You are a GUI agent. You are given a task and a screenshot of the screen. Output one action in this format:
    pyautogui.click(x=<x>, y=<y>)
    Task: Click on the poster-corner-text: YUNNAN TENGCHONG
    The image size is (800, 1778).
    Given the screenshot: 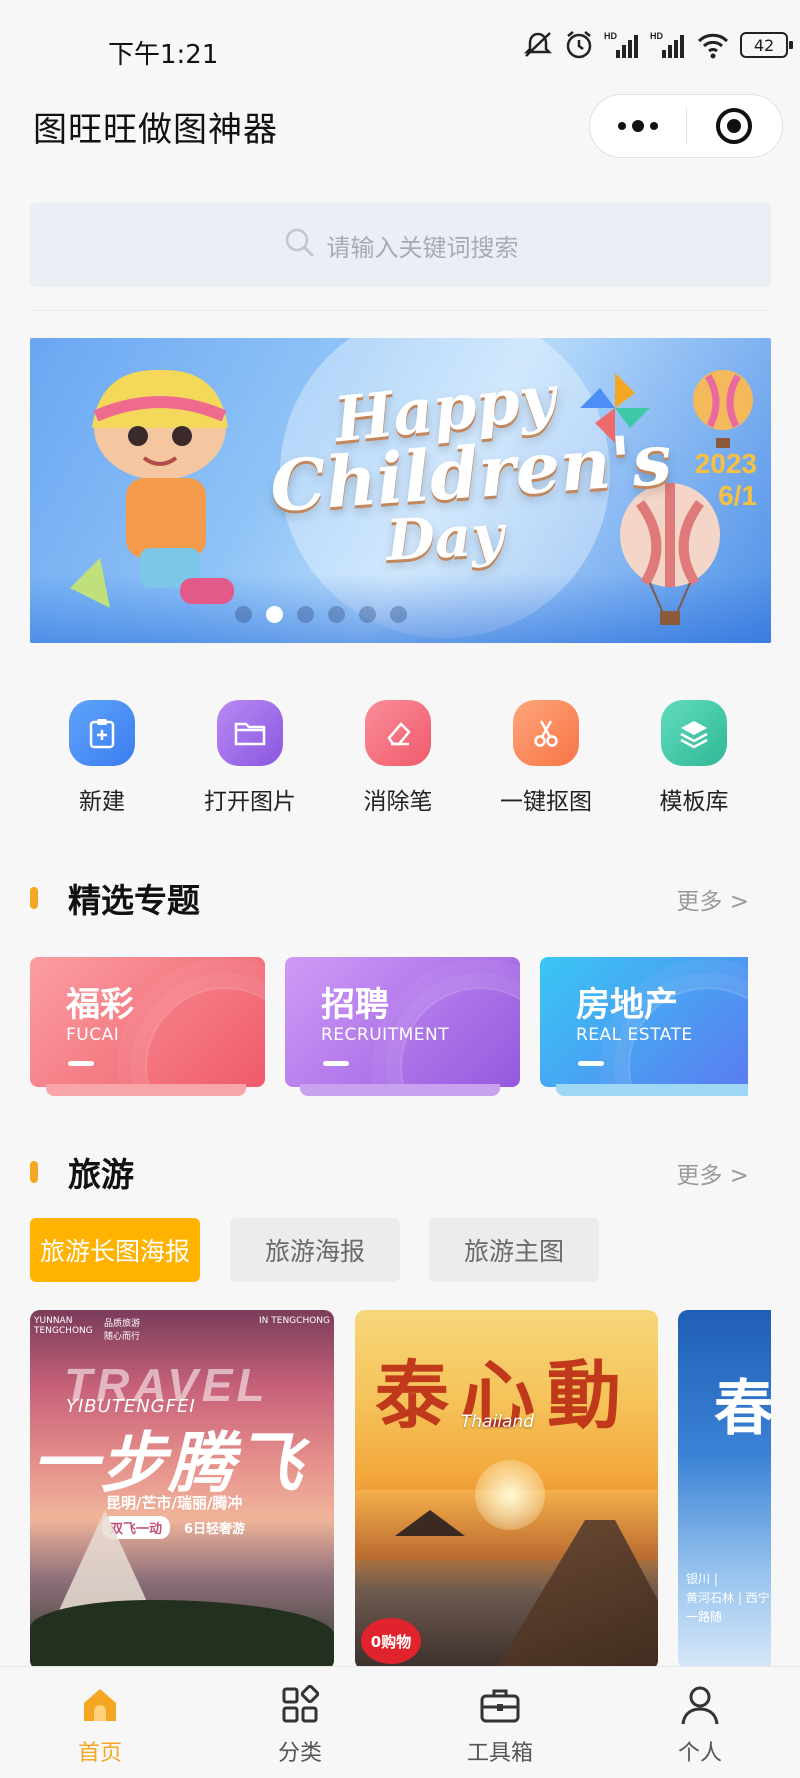 What is the action you would take?
    pyautogui.click(x=63, y=1326)
    